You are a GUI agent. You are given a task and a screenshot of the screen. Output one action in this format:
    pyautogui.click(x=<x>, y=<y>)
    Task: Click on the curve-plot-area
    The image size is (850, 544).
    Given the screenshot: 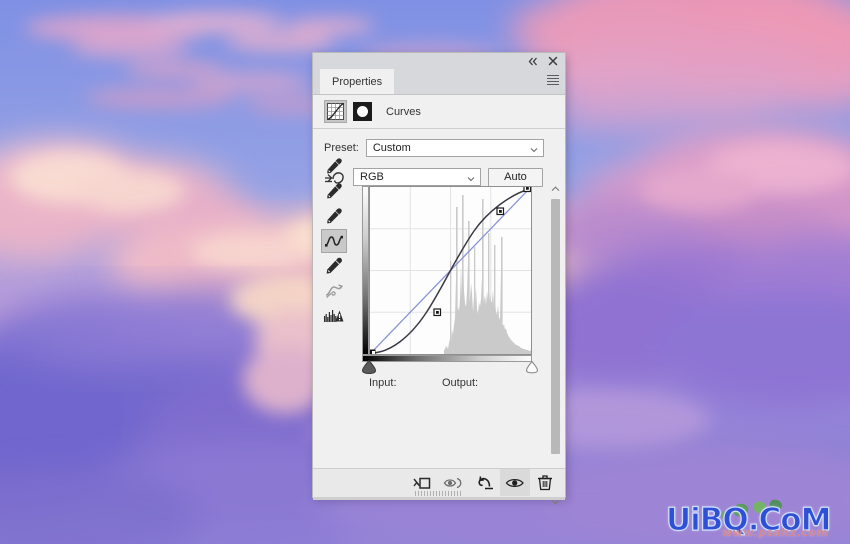 What is the action you would take?
    pyautogui.click(x=450, y=270)
    